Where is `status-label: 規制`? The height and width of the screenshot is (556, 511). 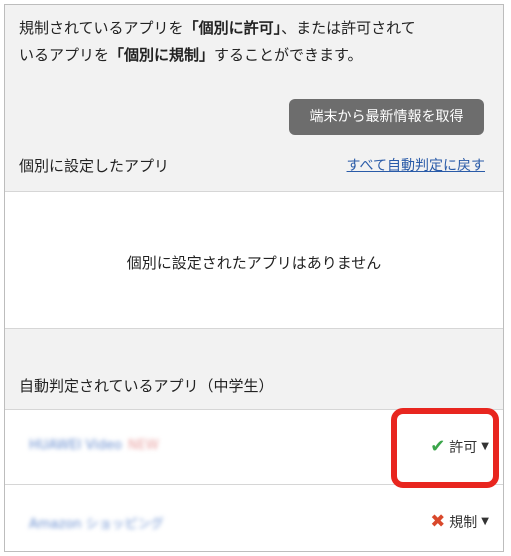 status-label: 規制 is located at coordinates (463, 522).